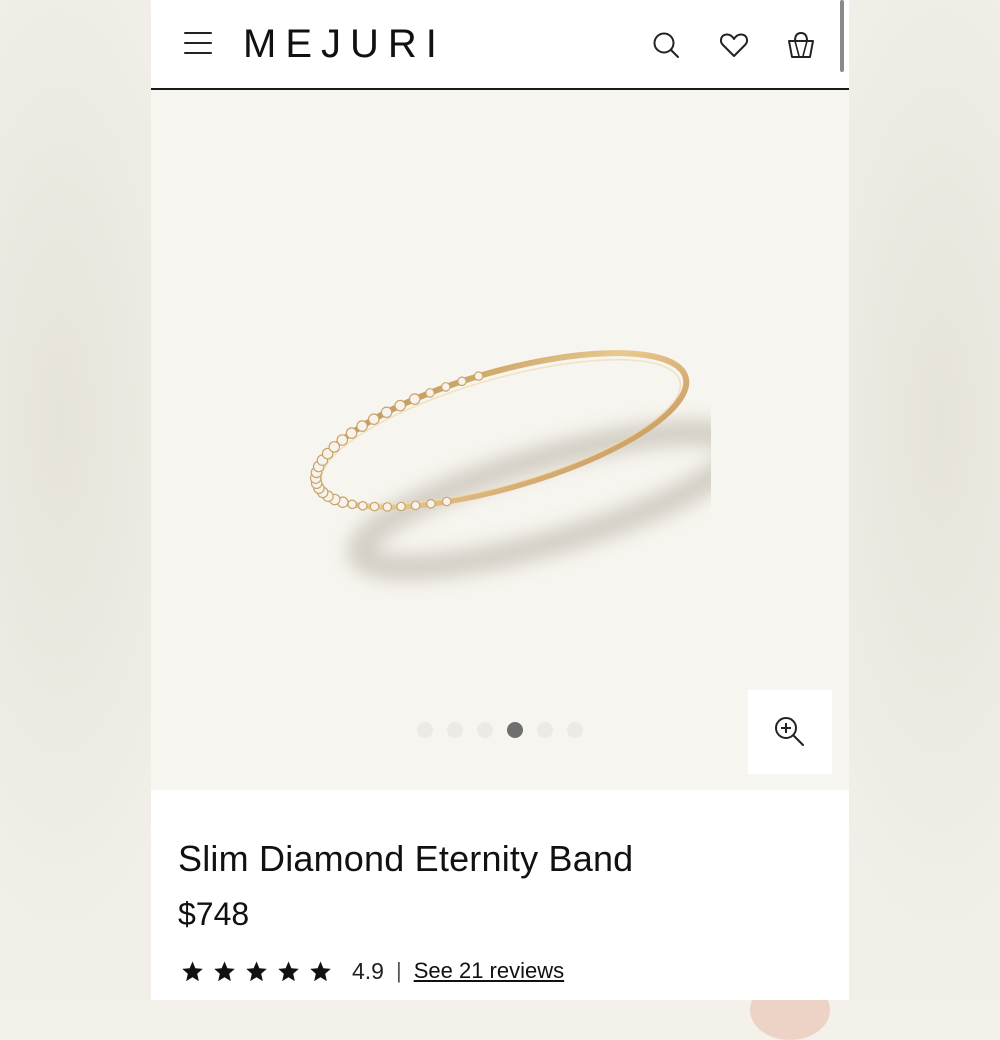 The image size is (1000, 1040). I want to click on brand-logo: MEJURI, so click(344, 44).